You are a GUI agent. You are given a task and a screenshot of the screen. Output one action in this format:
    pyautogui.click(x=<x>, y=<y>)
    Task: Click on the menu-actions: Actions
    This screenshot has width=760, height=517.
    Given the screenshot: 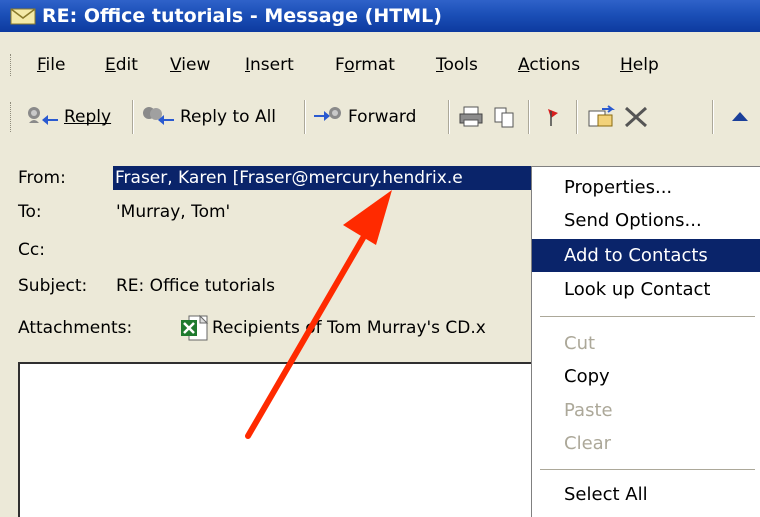 What is the action you would take?
    pyautogui.click(x=549, y=65)
    